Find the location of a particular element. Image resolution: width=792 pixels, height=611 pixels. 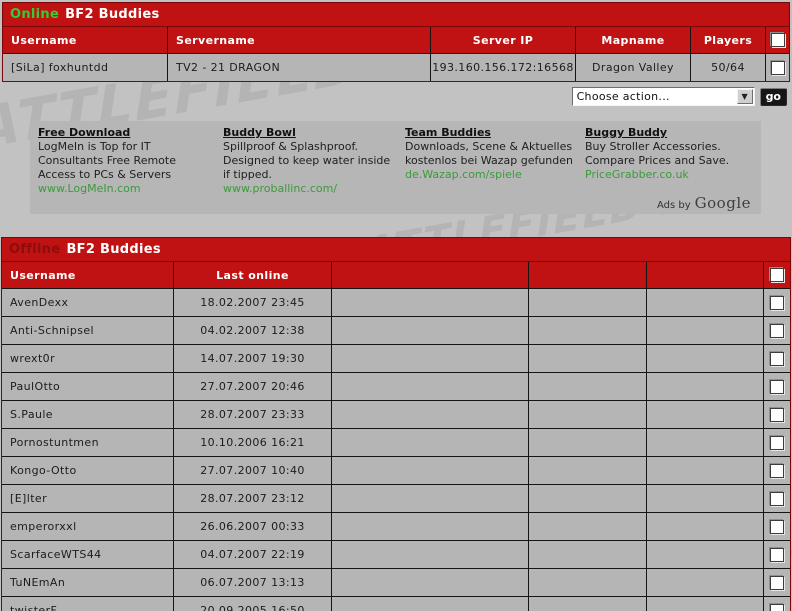

action-select: Choose action... ▼ is located at coordinates (663, 96).